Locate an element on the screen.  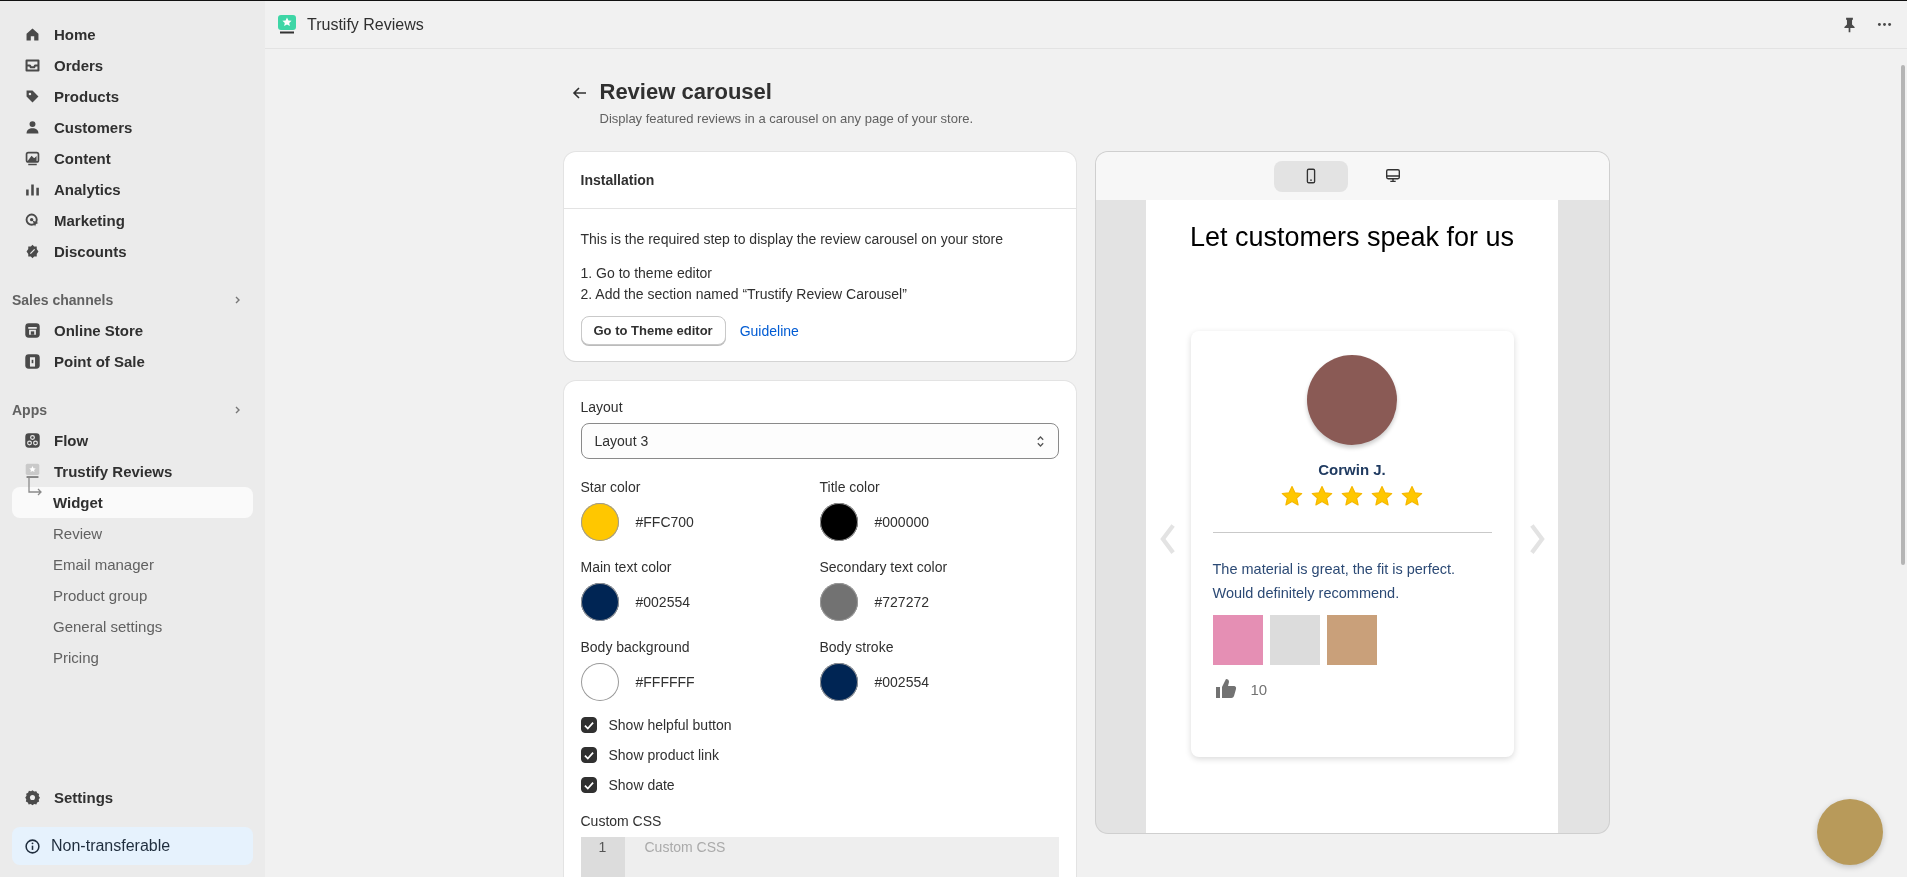
color-value: #FFC700 is located at coordinates (664, 522).